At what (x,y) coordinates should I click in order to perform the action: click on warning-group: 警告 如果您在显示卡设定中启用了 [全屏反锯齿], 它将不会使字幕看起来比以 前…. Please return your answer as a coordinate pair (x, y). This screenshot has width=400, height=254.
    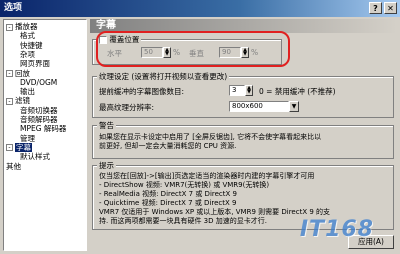
    Looking at the image, I should click on (243, 139).